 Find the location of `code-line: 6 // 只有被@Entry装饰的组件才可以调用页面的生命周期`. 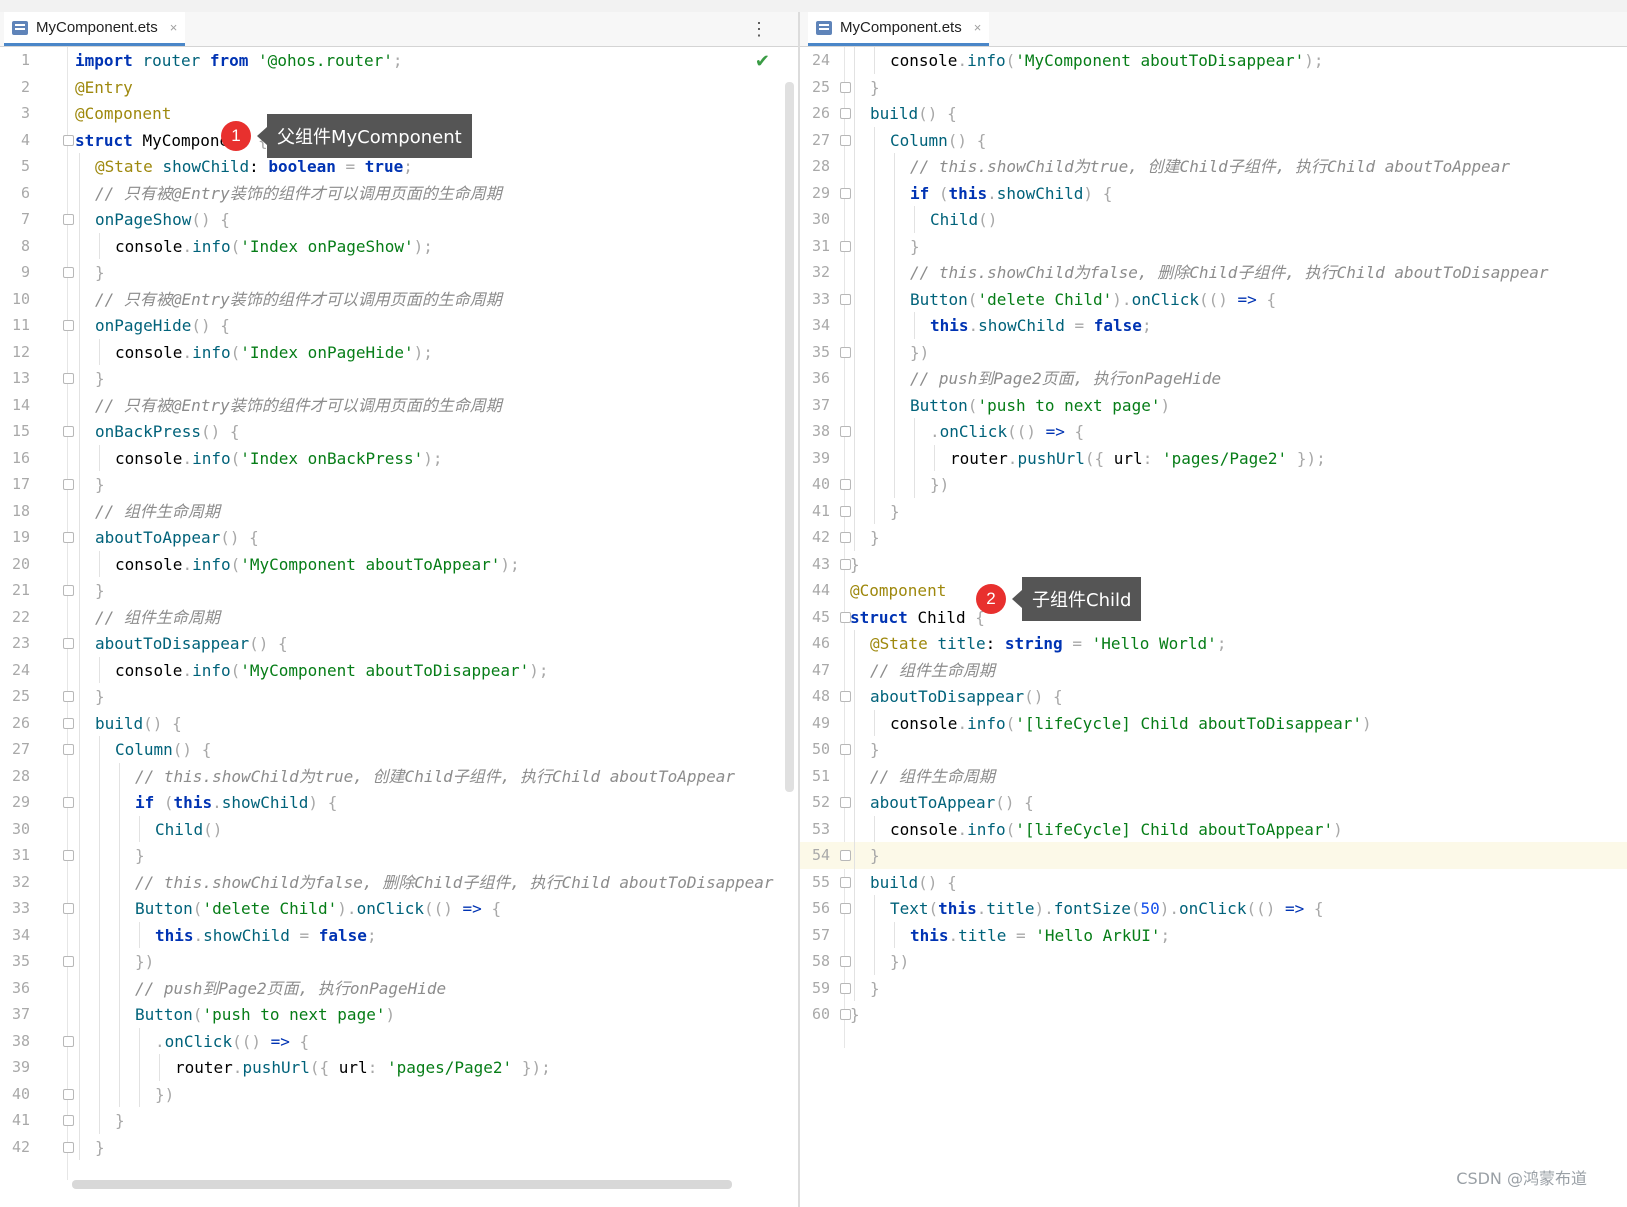

code-line: 6 // 只有被@Entry装饰的组件才可以调用页面的生命周期 is located at coordinates (399, 193).